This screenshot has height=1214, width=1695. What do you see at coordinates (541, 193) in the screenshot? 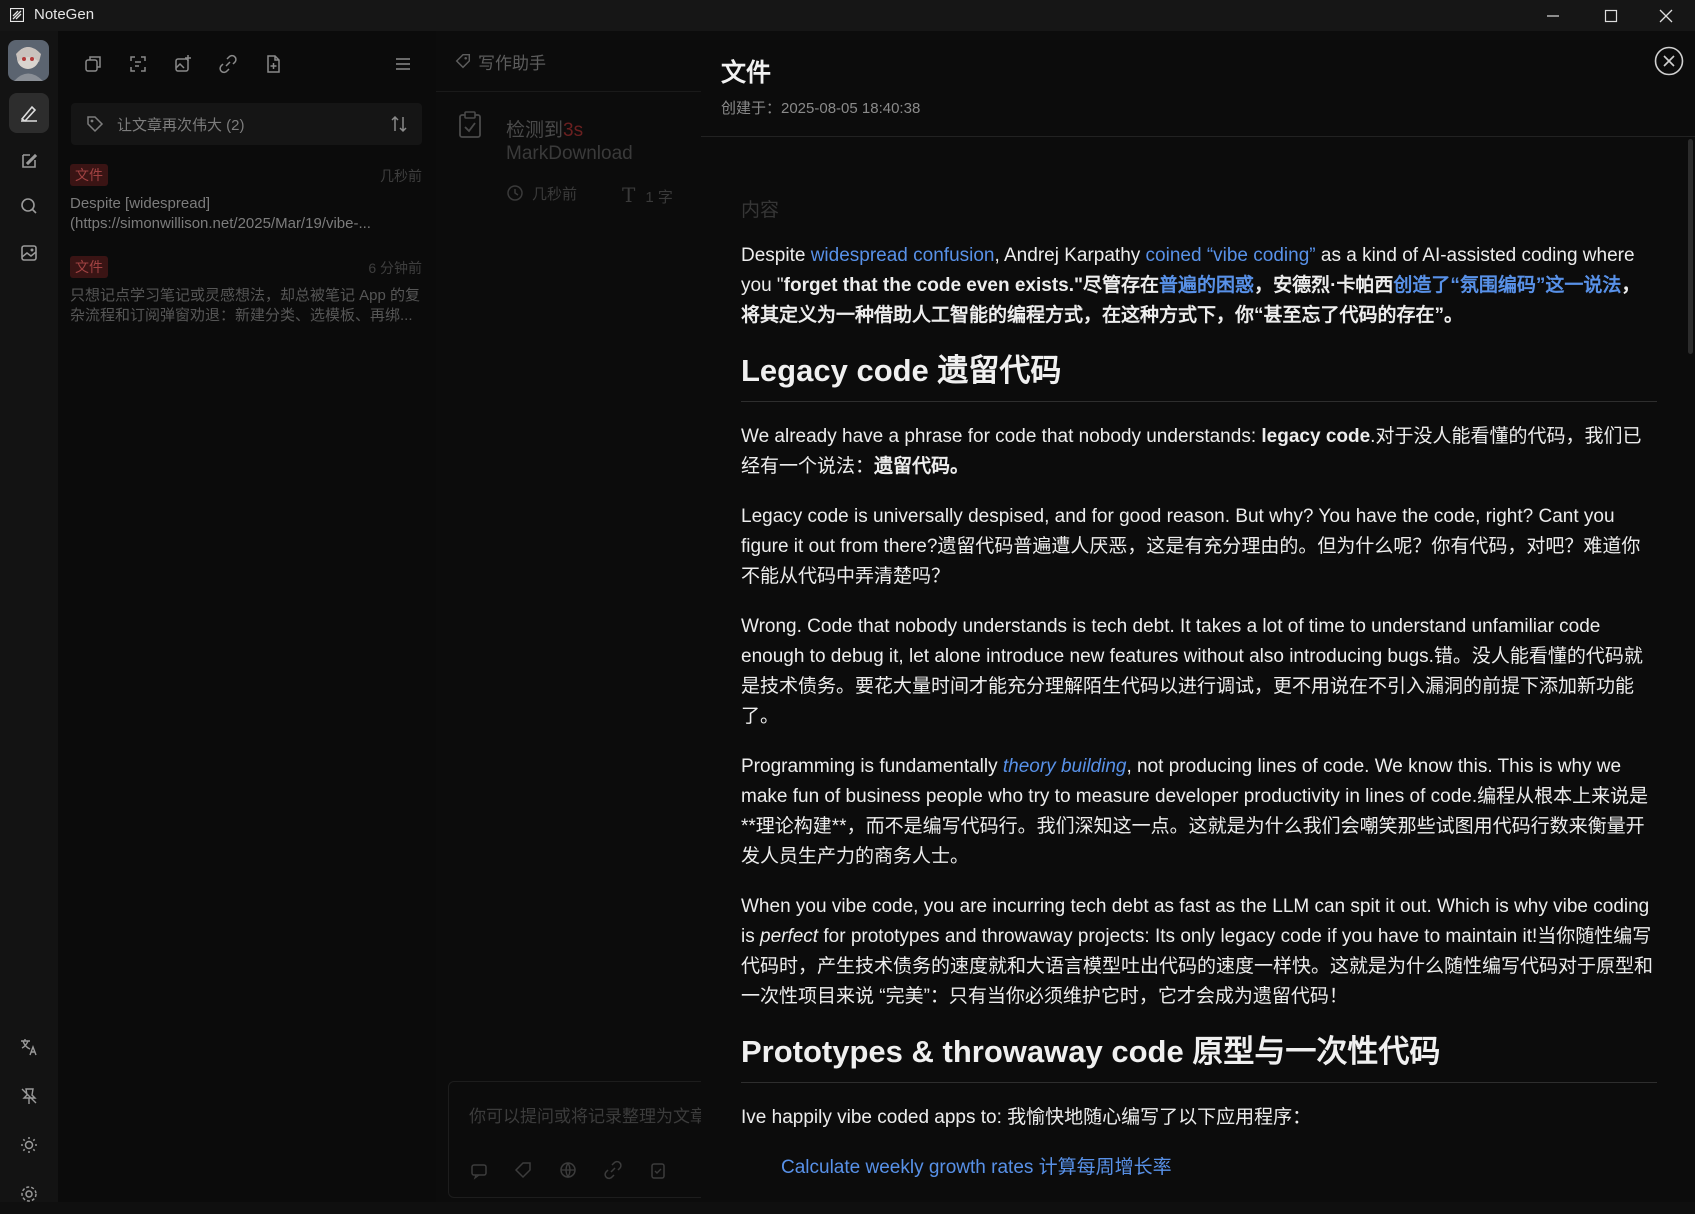
I see `record-time: 几秒前` at bounding box center [541, 193].